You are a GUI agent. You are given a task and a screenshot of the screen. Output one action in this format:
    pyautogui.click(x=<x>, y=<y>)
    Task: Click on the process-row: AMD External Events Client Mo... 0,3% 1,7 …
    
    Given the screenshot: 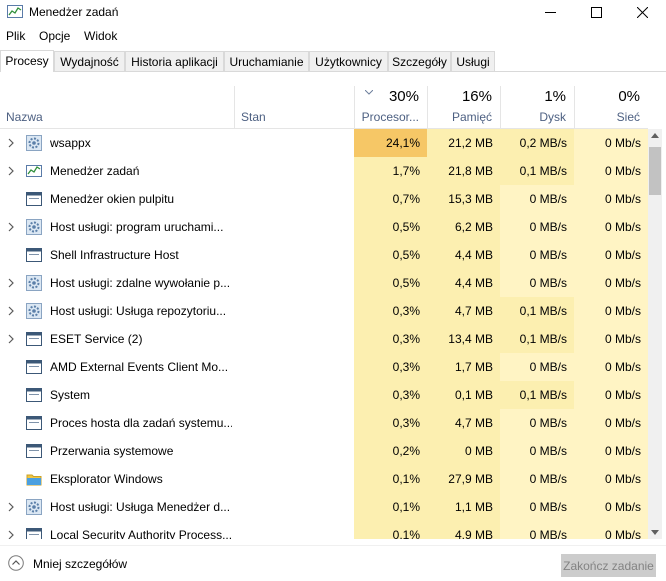 What is the action you would take?
    pyautogui.click(x=324, y=367)
    